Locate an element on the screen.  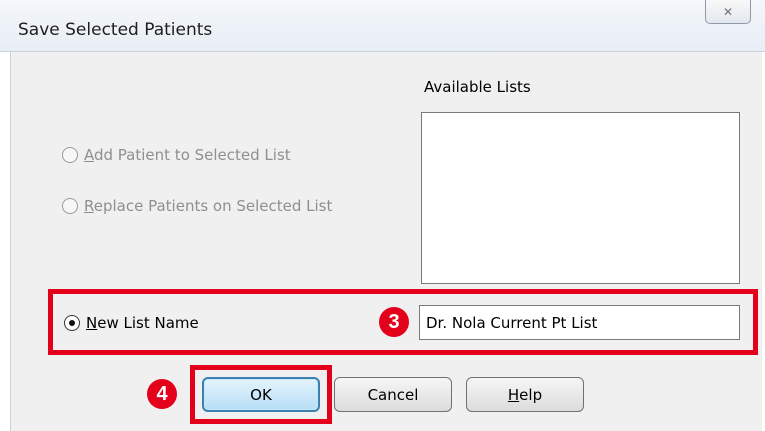
new-list-name-radio-circle is located at coordinates (72, 323).